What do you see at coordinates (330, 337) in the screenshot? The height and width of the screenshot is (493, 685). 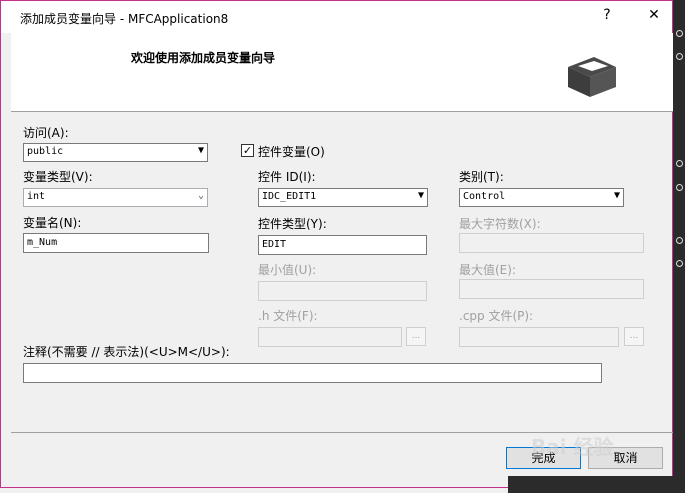 I see `h-file-input` at bounding box center [330, 337].